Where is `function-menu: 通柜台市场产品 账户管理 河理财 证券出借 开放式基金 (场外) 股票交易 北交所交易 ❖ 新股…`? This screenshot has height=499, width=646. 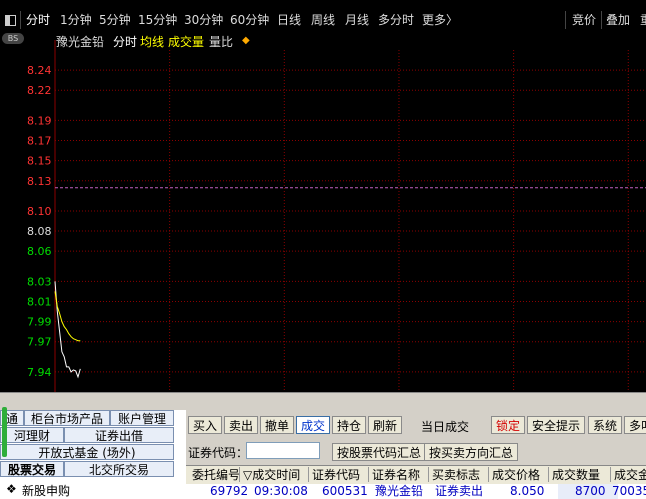
function-menu: 通柜台市场产品 账户管理 河理财 证券出借 开放式基金 (场外) 股票交易 北交所交易 ❖ 新股… is located at coordinates (93, 454).